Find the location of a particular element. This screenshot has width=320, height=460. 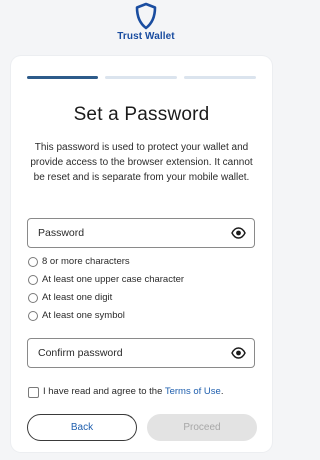

brand-name: Trust Wallet is located at coordinates (146, 36).